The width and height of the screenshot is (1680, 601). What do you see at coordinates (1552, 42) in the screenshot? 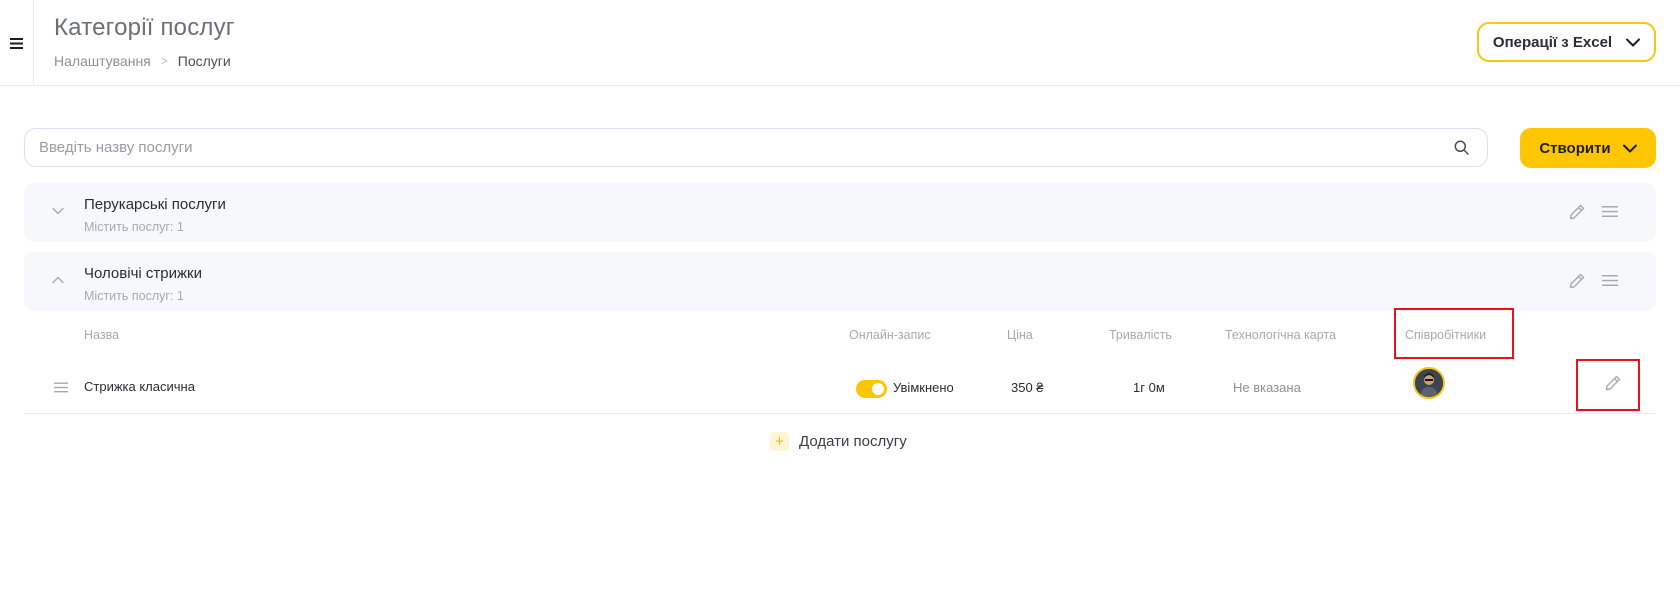
I see `excel-operations-label: Операції з Excel` at bounding box center [1552, 42].